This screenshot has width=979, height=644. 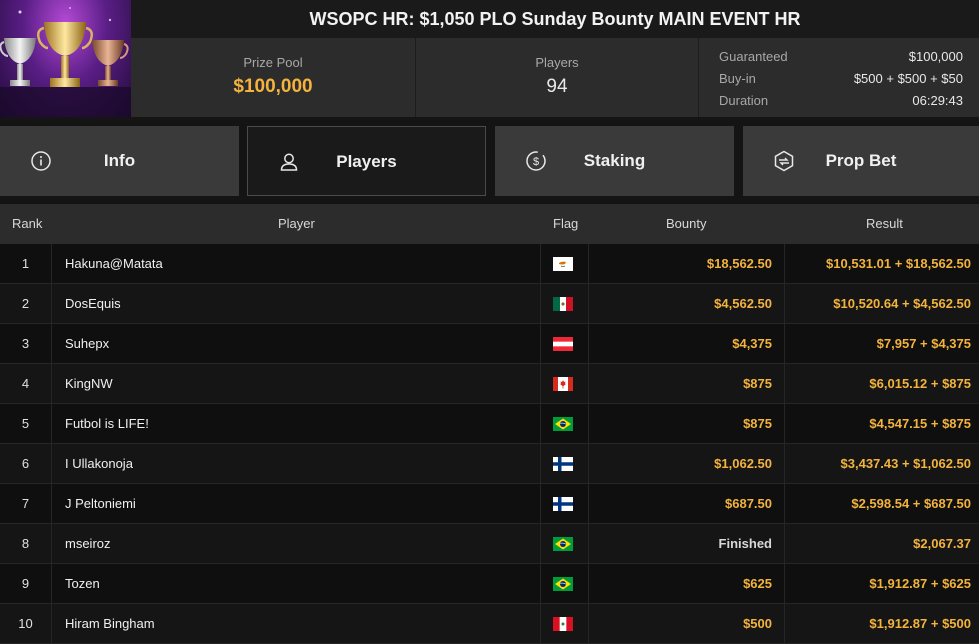 I want to click on rank-cell: 7, so click(x=26, y=504).